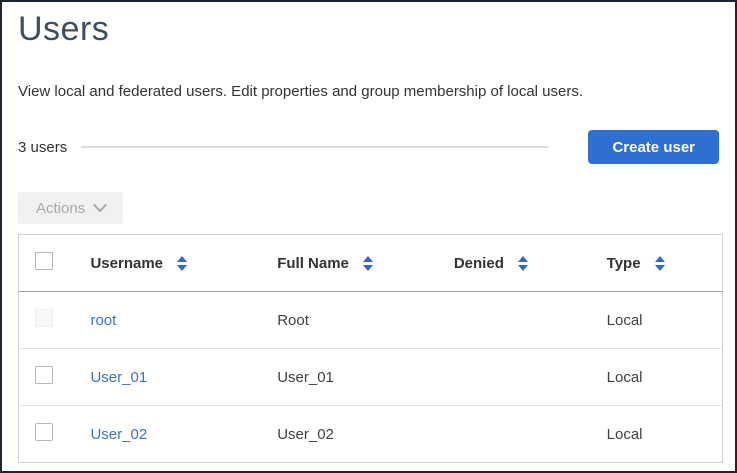 Image resolution: width=737 pixels, height=473 pixels. Describe the element at coordinates (127, 263) in the screenshot. I see `column-label: Username` at that location.